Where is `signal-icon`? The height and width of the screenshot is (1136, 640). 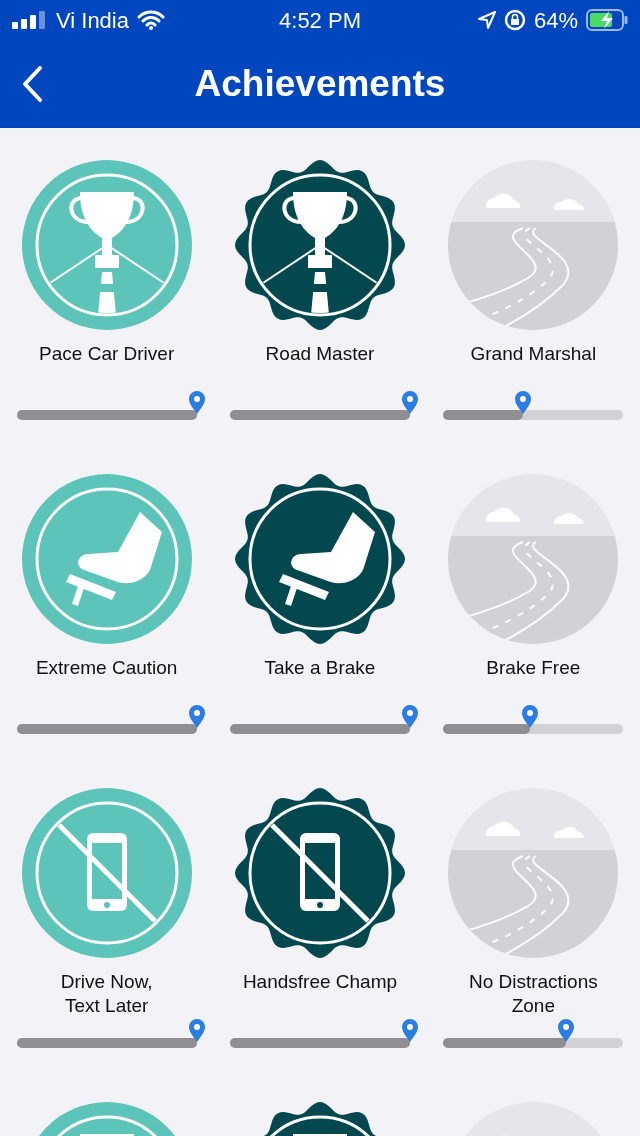
signal-icon is located at coordinates (30, 20).